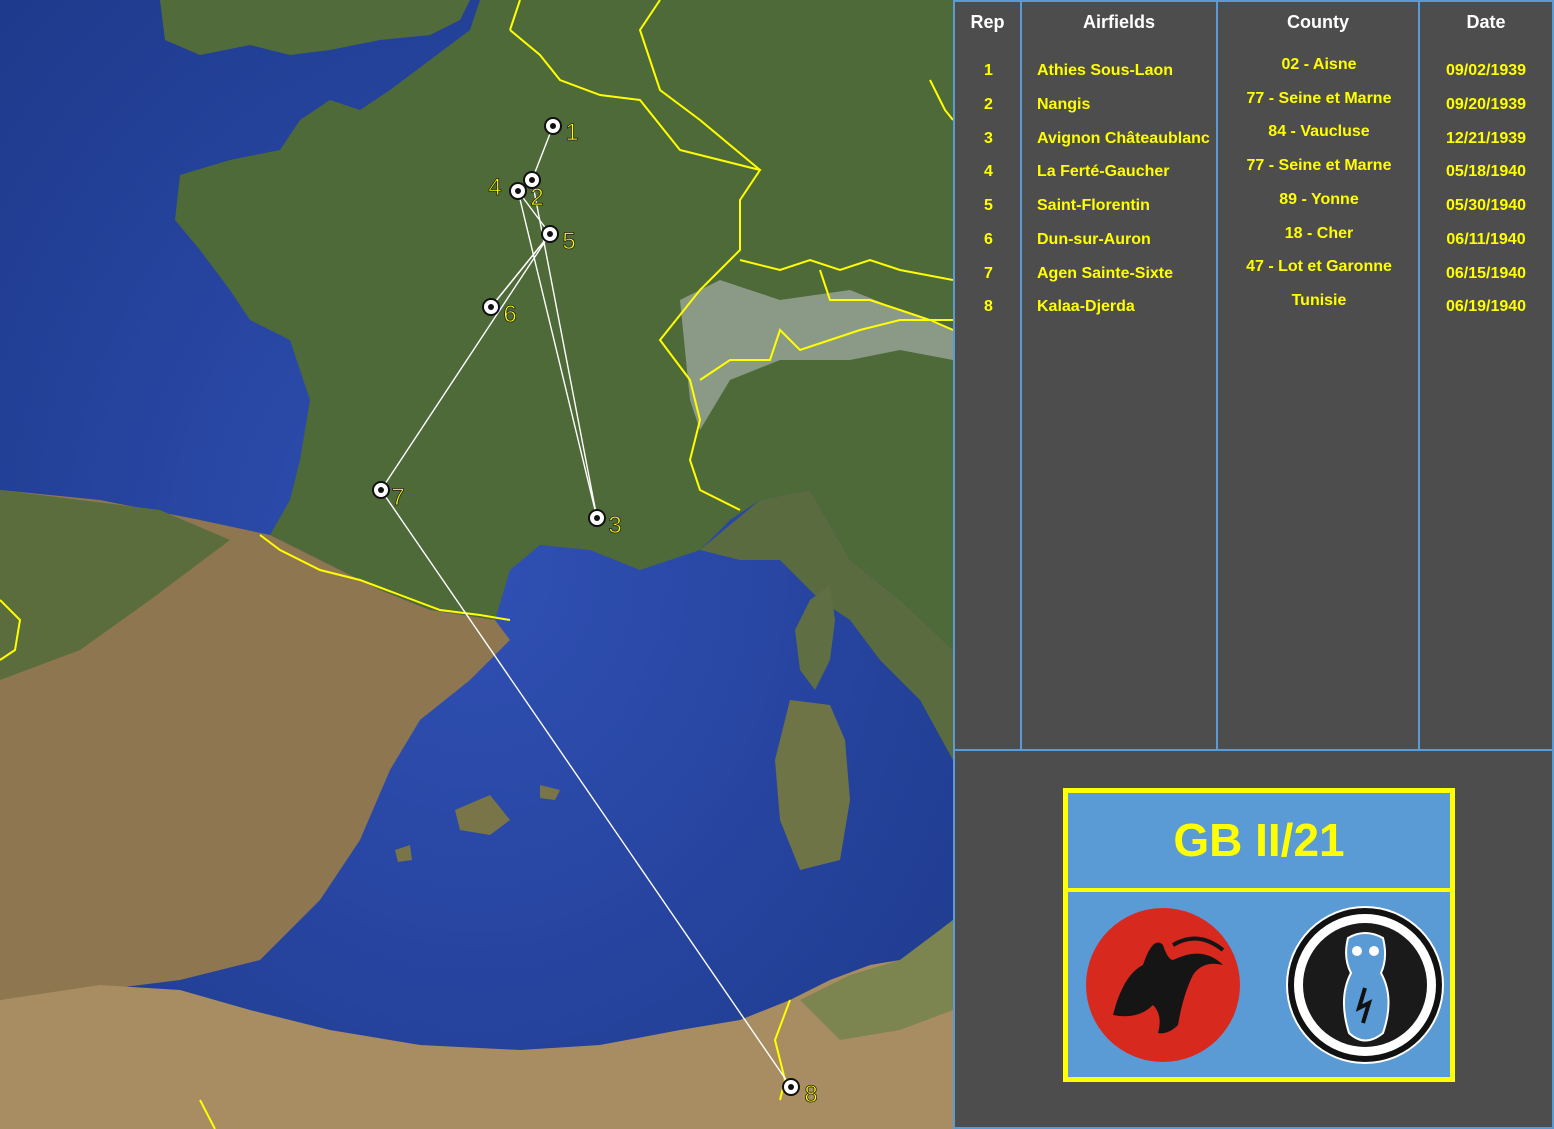 Image resolution: width=1554 pixels, height=1129 pixels. What do you see at coordinates (1319, 199) in the screenshot?
I see `county-cell: 89 - Yonne` at bounding box center [1319, 199].